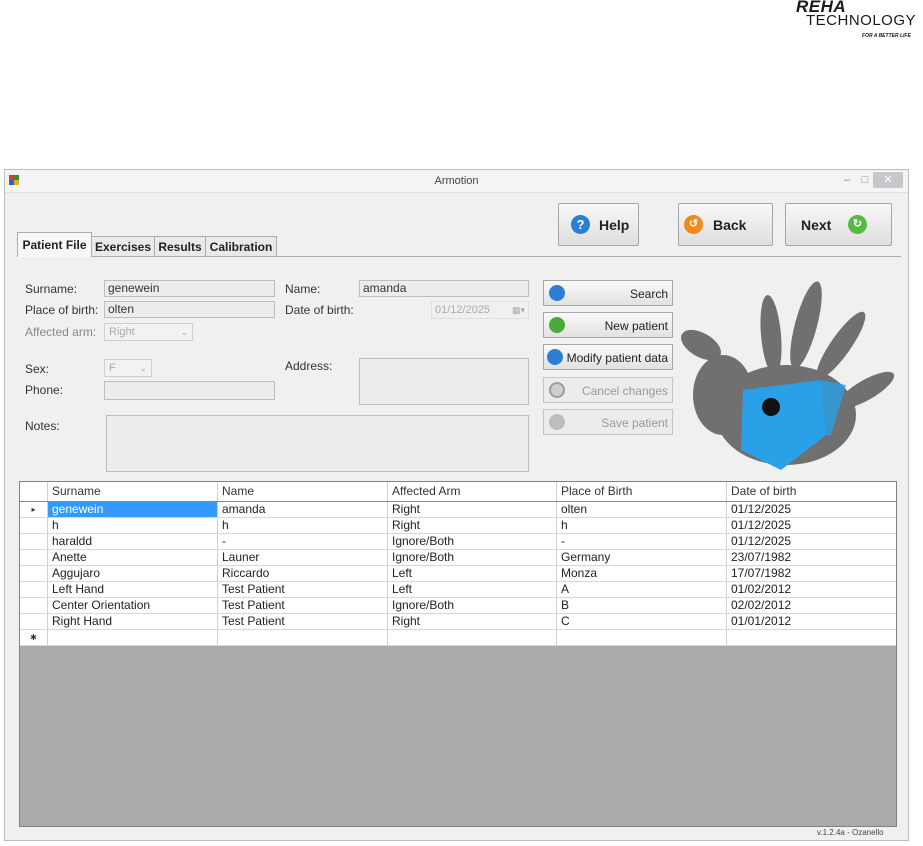  Describe the element at coordinates (811, 605) in the screenshot. I see `cell-date-of-birth: 02/02/2012` at that location.